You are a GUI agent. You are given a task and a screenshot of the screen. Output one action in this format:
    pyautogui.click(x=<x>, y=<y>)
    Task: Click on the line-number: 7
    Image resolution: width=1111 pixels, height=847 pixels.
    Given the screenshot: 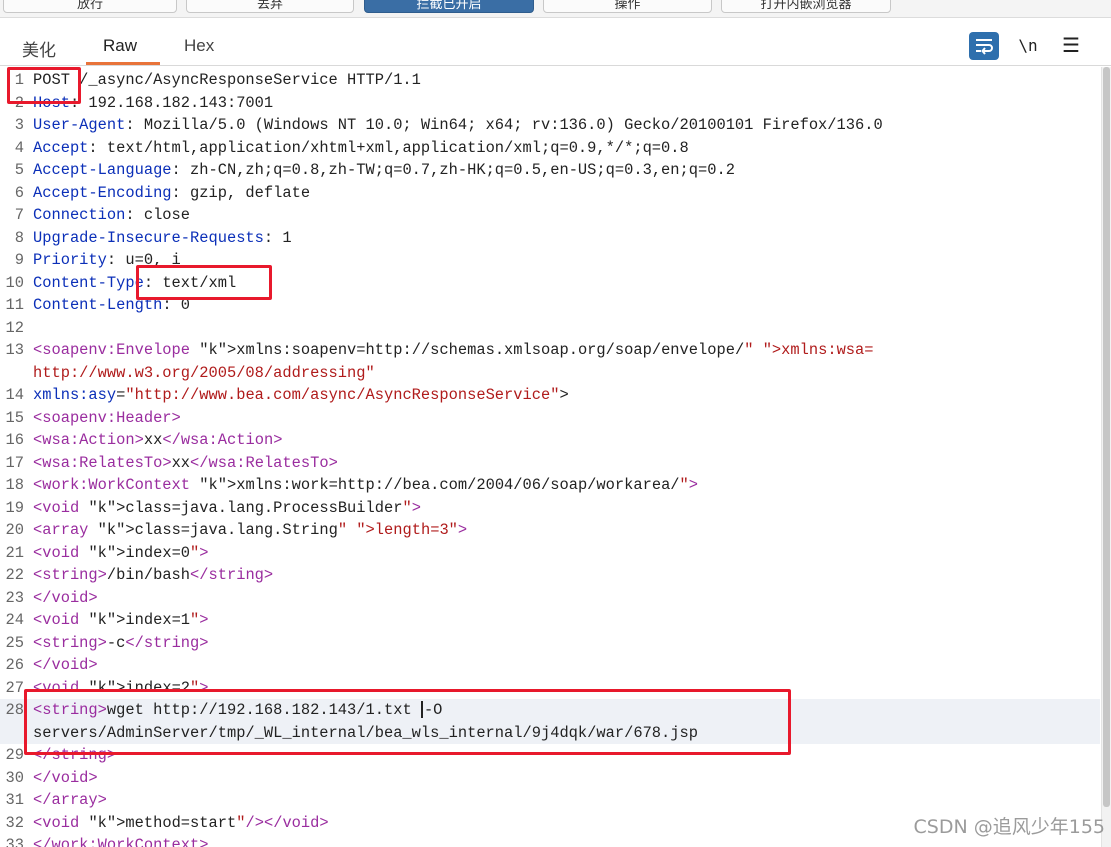 What is the action you would take?
    pyautogui.click(x=19, y=215)
    